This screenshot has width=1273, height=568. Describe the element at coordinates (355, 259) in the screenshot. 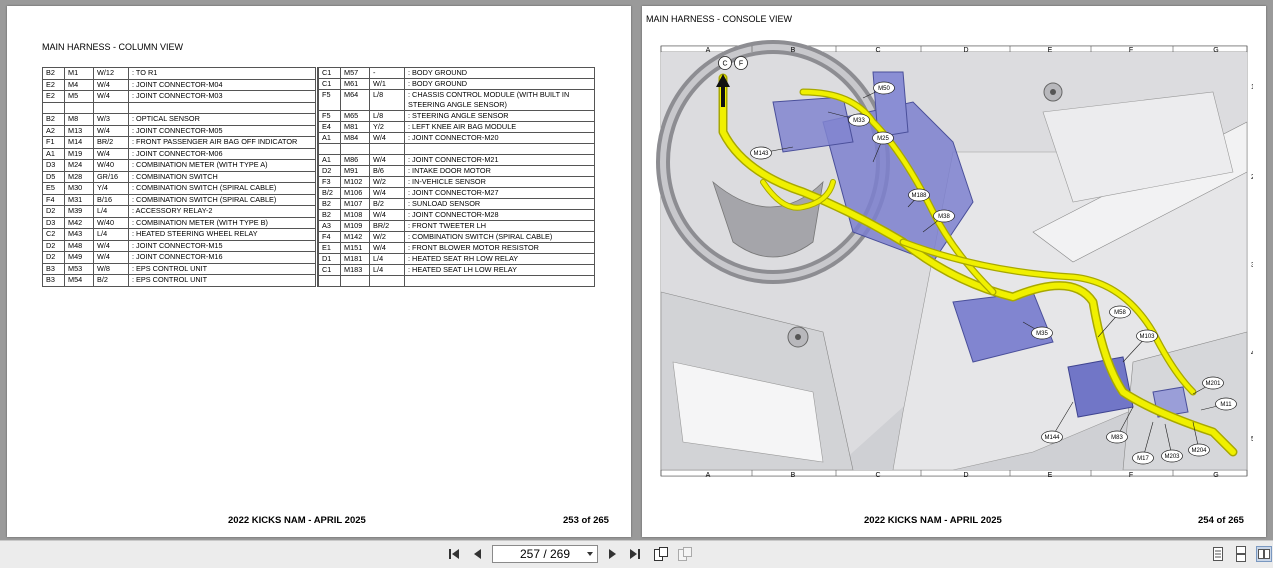

I see `connector-id: M181` at that location.